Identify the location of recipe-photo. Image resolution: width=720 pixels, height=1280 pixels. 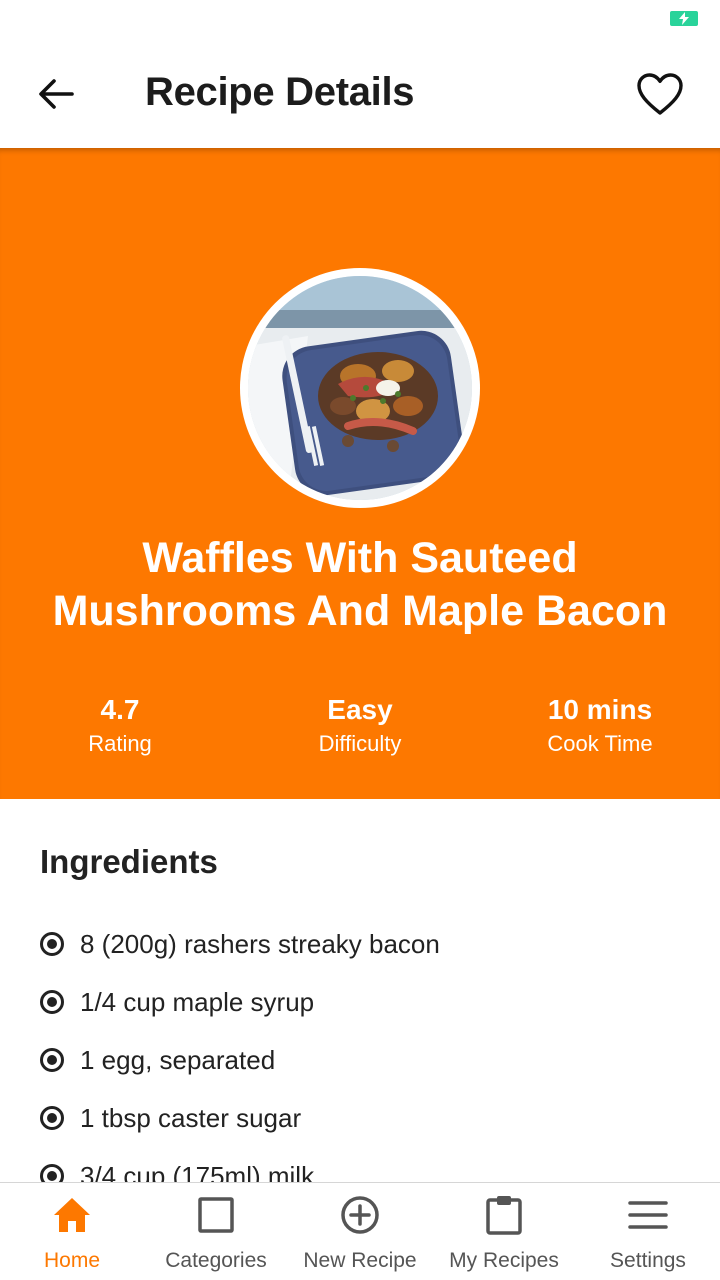
(360, 388).